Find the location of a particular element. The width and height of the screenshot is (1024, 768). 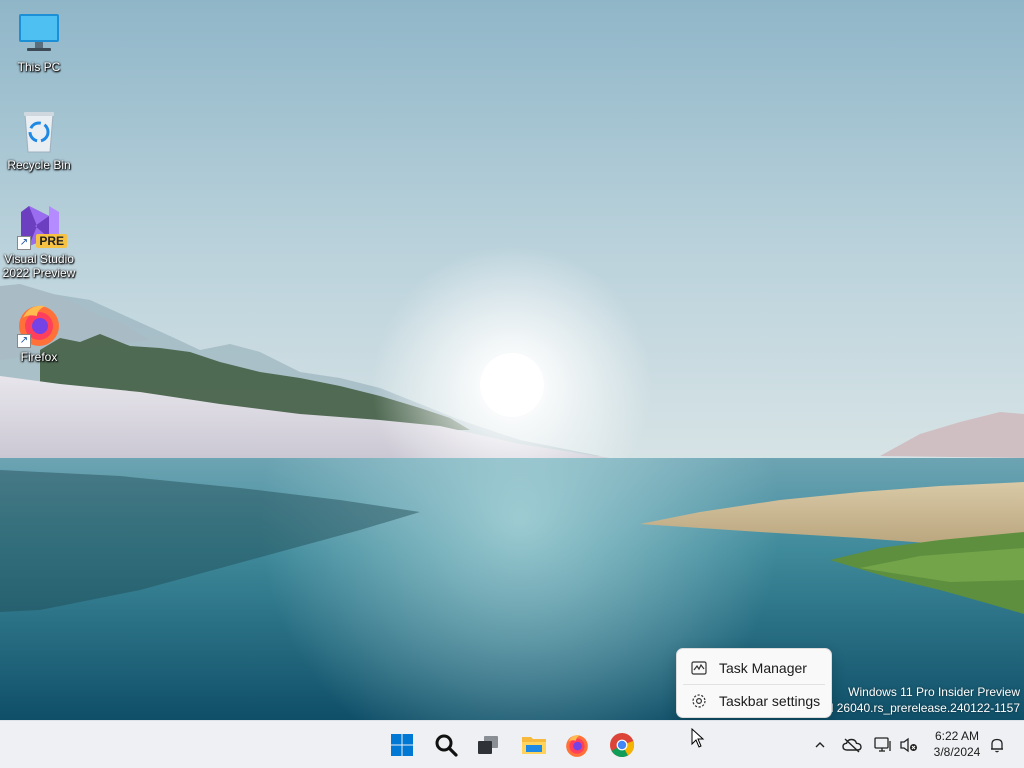

desktop-icon-visual-studio: PRE ↗ Visual Studio 2022 Preview is located at coordinates (39, 241).